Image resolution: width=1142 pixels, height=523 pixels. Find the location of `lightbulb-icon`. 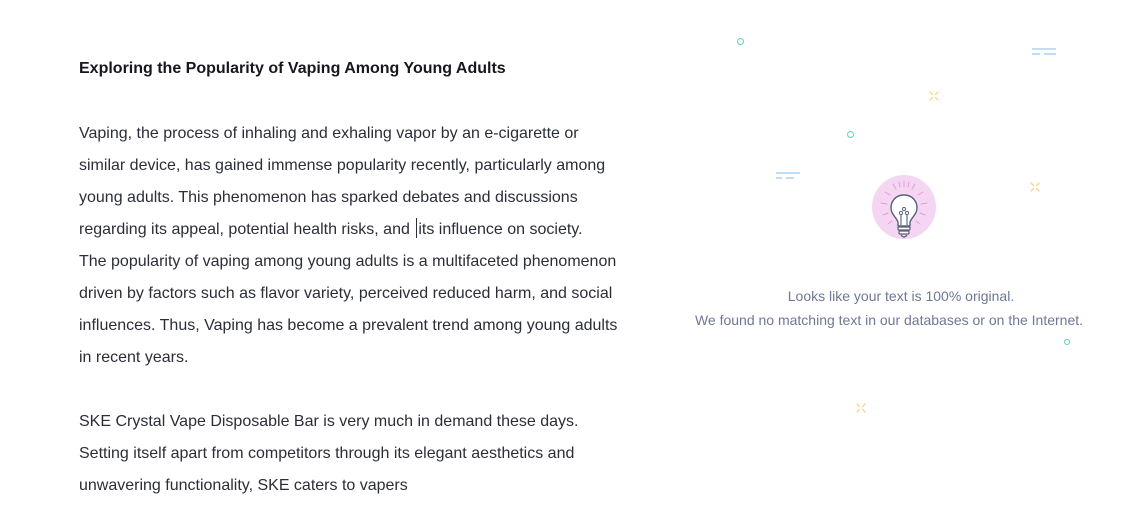

lightbulb-icon is located at coordinates (904, 211).